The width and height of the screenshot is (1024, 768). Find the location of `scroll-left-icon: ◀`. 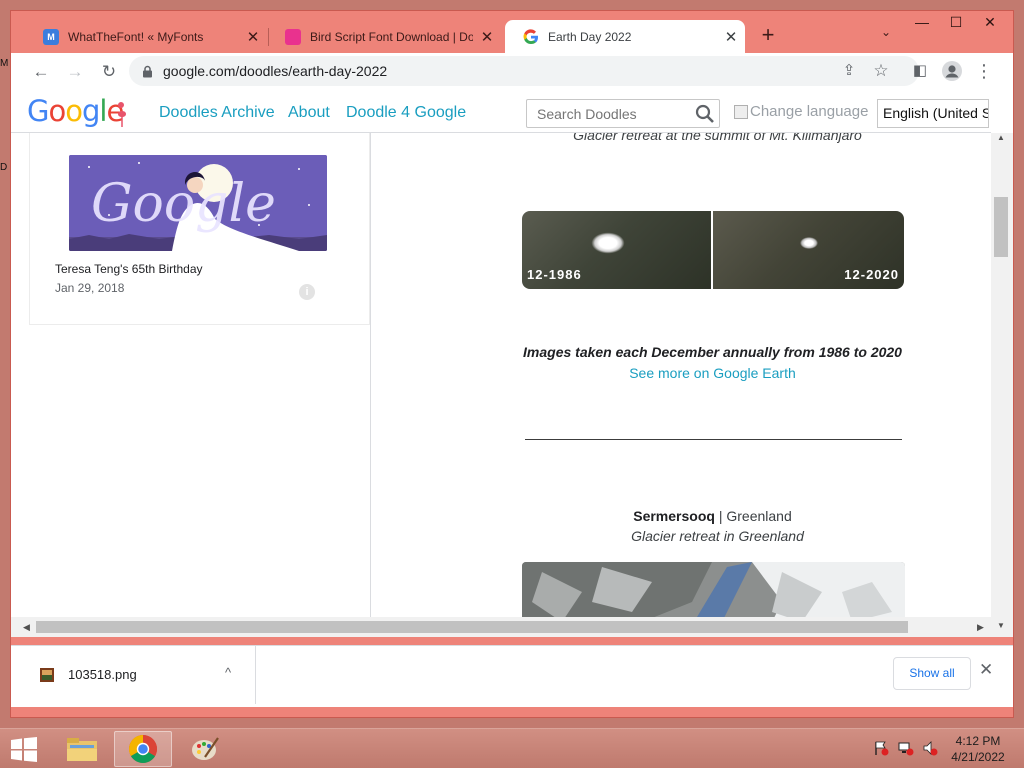

scroll-left-icon: ◀ is located at coordinates (26, 627).